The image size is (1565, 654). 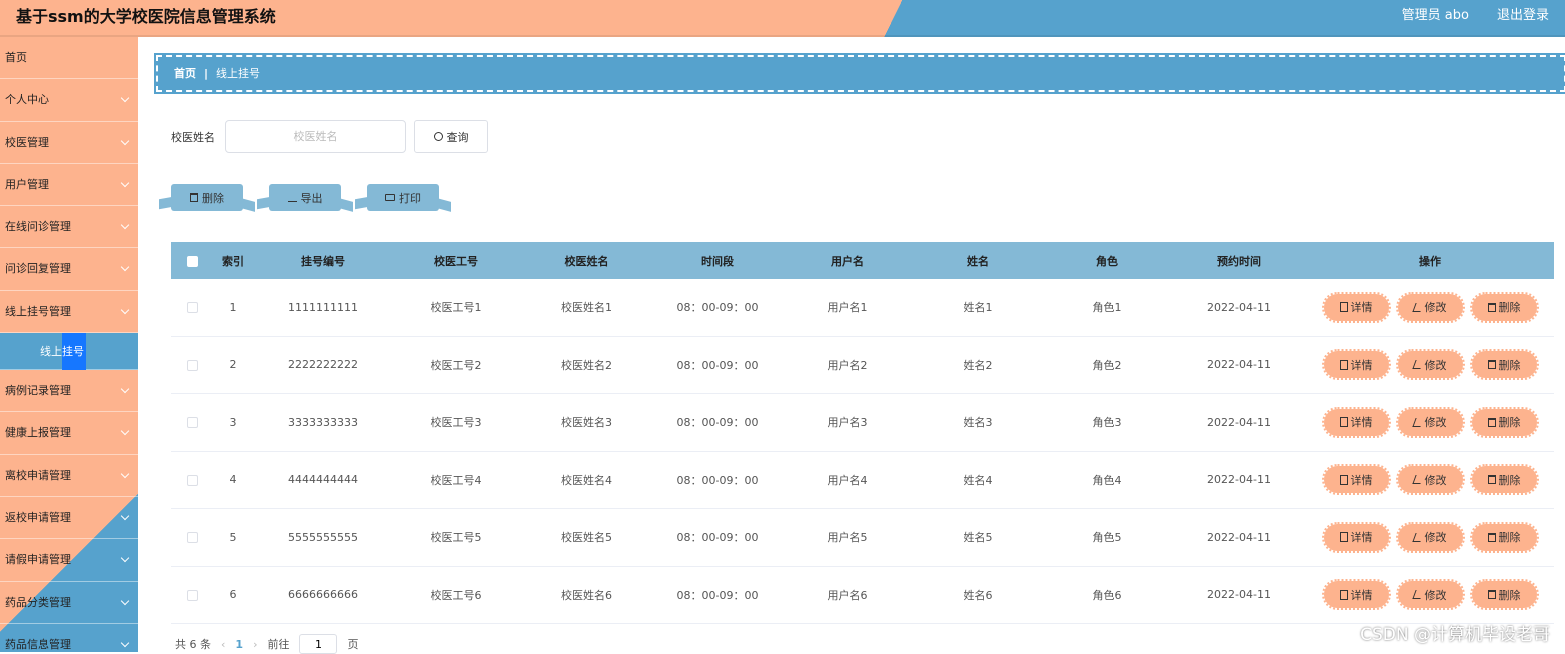 I want to click on sidebar-item-return-school: 返校申请管理, so click(x=69, y=518).